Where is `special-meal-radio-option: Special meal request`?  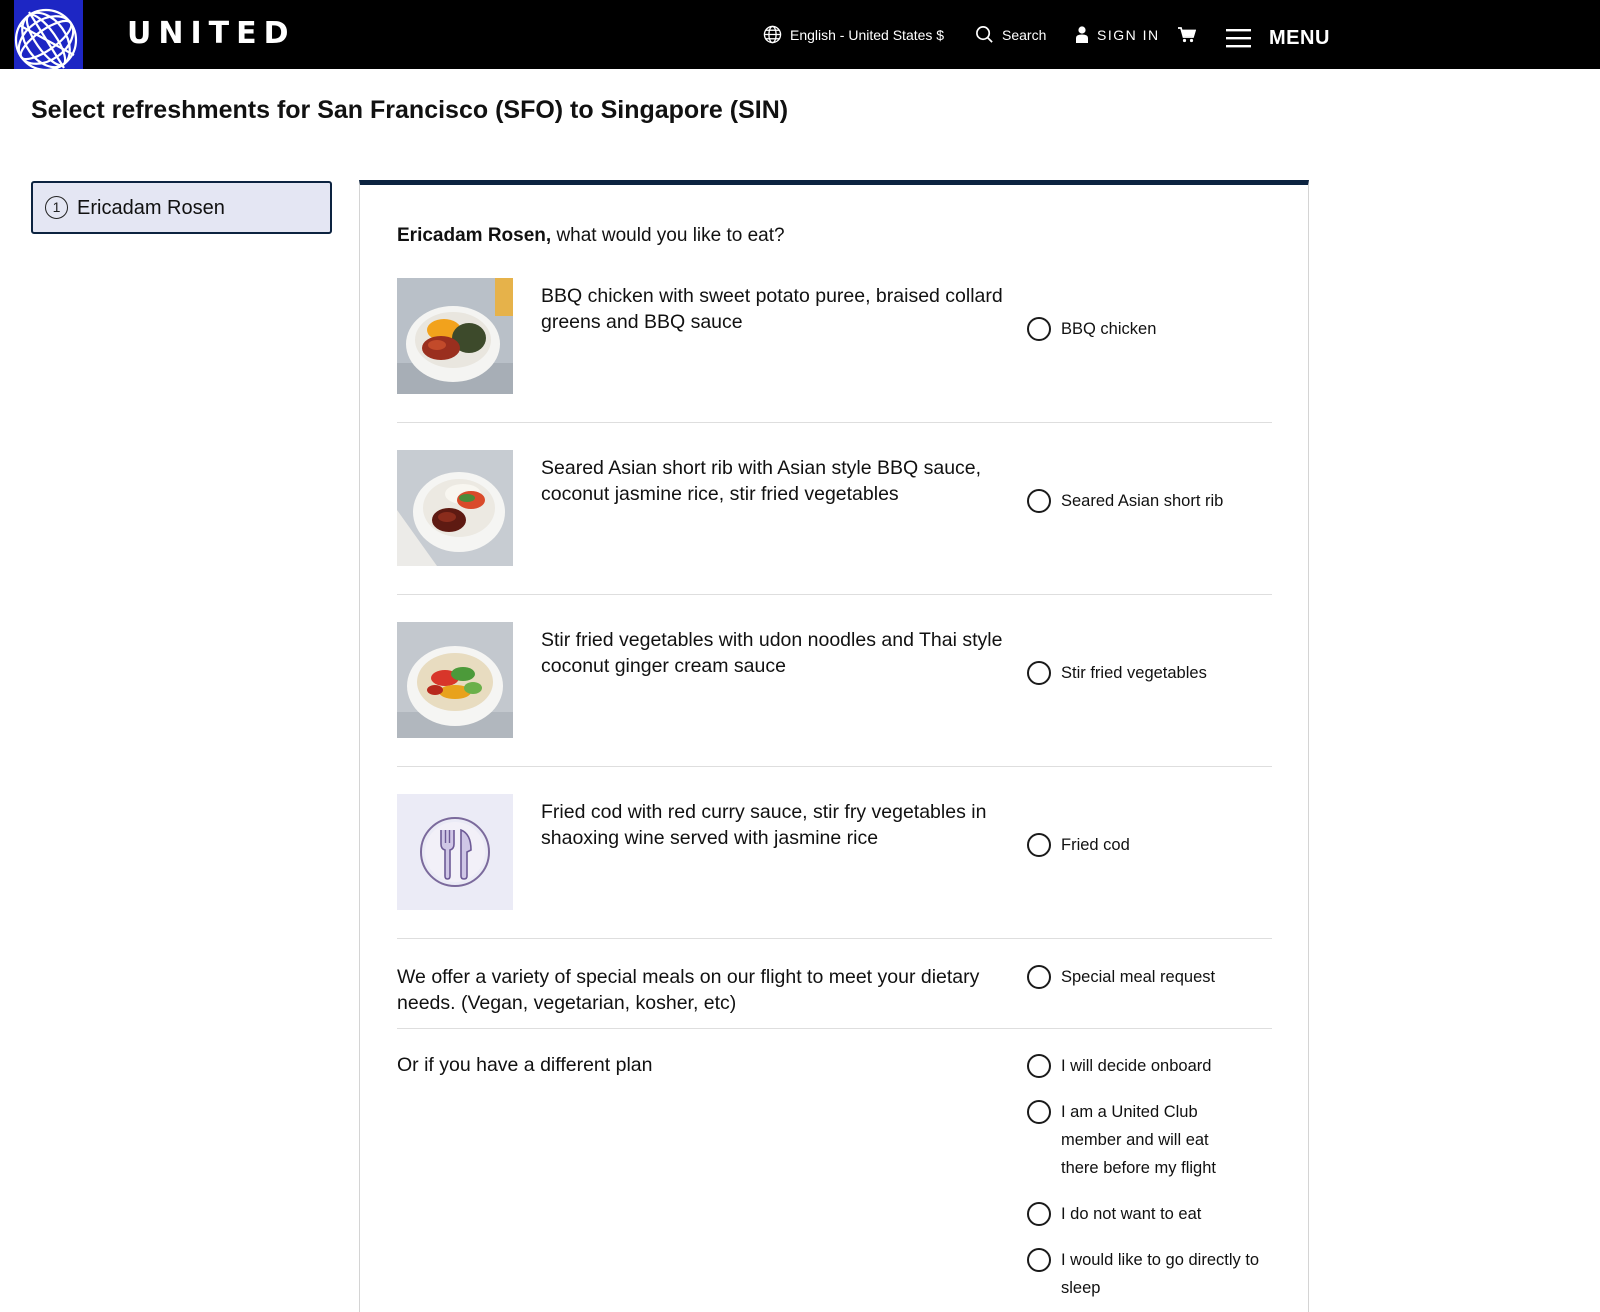 special-meal-radio-option: Special meal request is located at coordinates (1121, 978).